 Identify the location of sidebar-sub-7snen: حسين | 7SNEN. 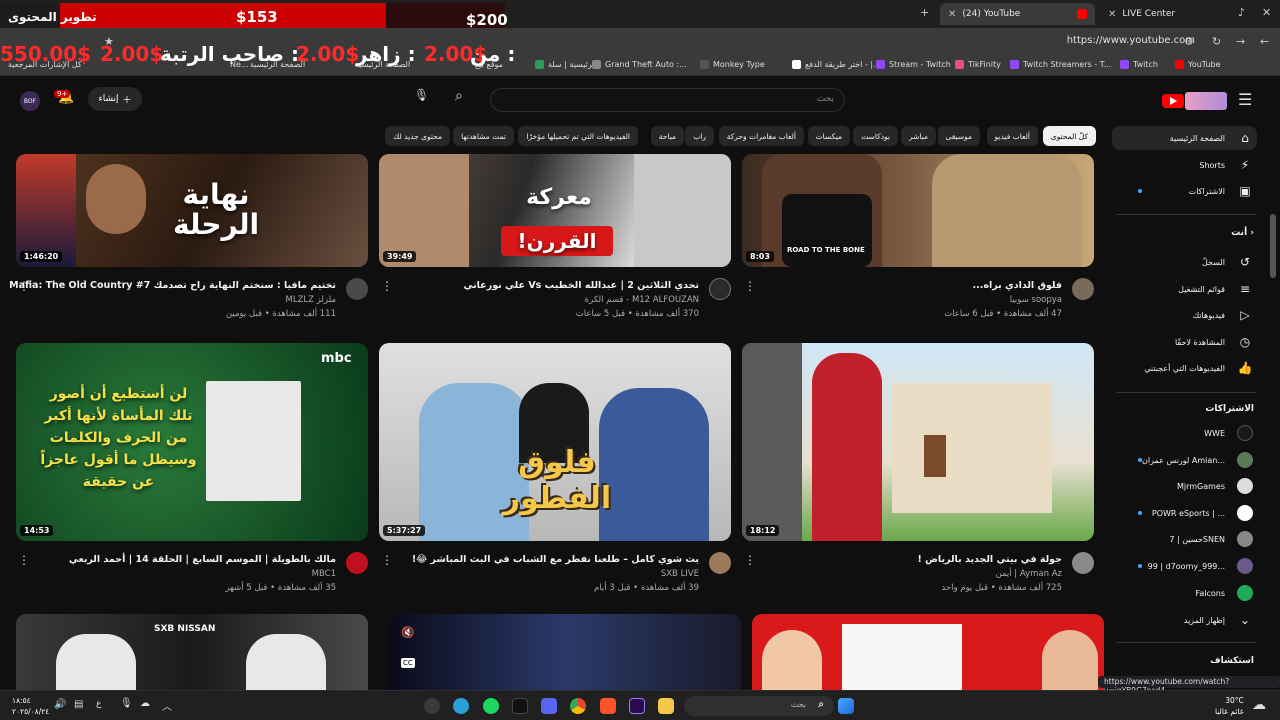
(1184, 539).